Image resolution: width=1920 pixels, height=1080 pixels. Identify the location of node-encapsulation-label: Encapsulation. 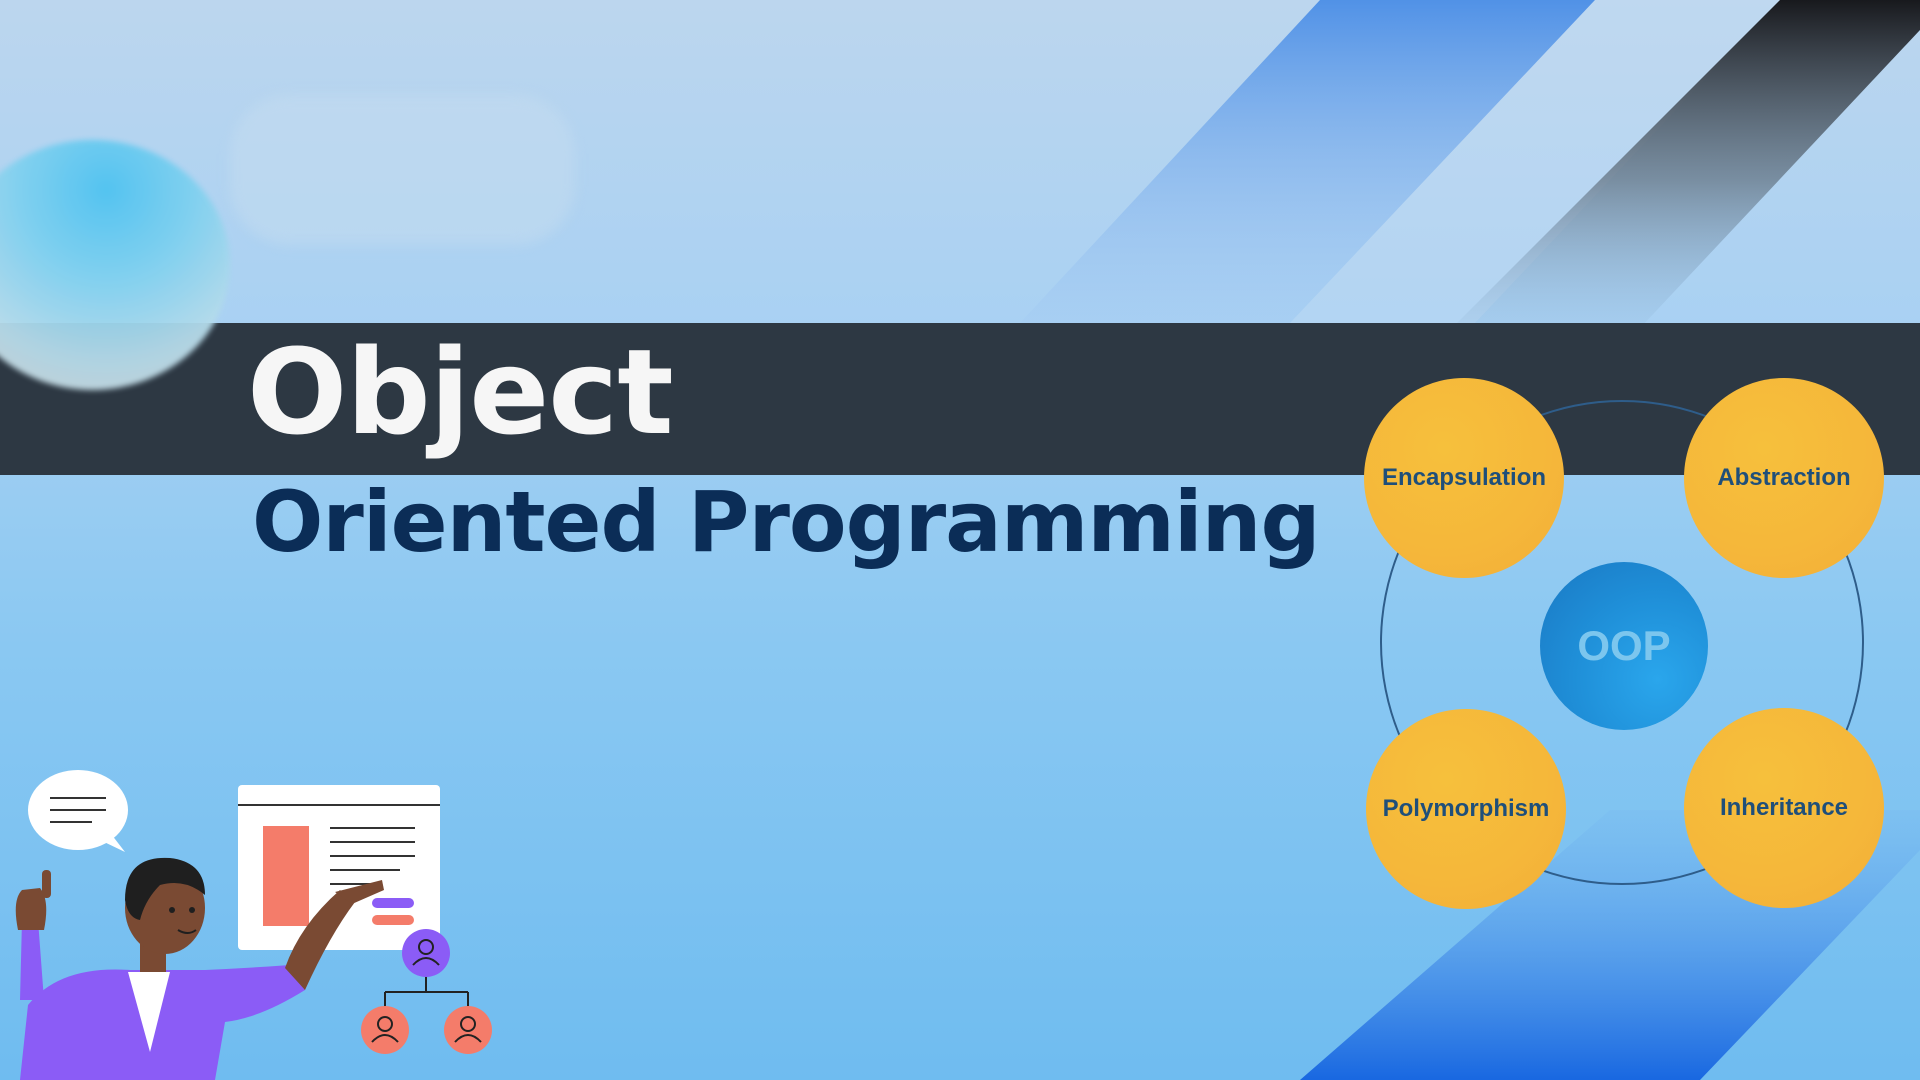
(1464, 477).